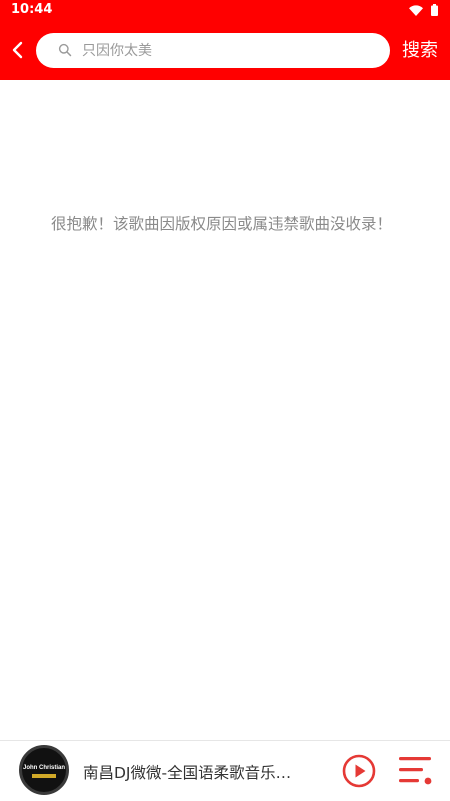  What do you see at coordinates (18, 50) in the screenshot?
I see `back-chevron-icon` at bounding box center [18, 50].